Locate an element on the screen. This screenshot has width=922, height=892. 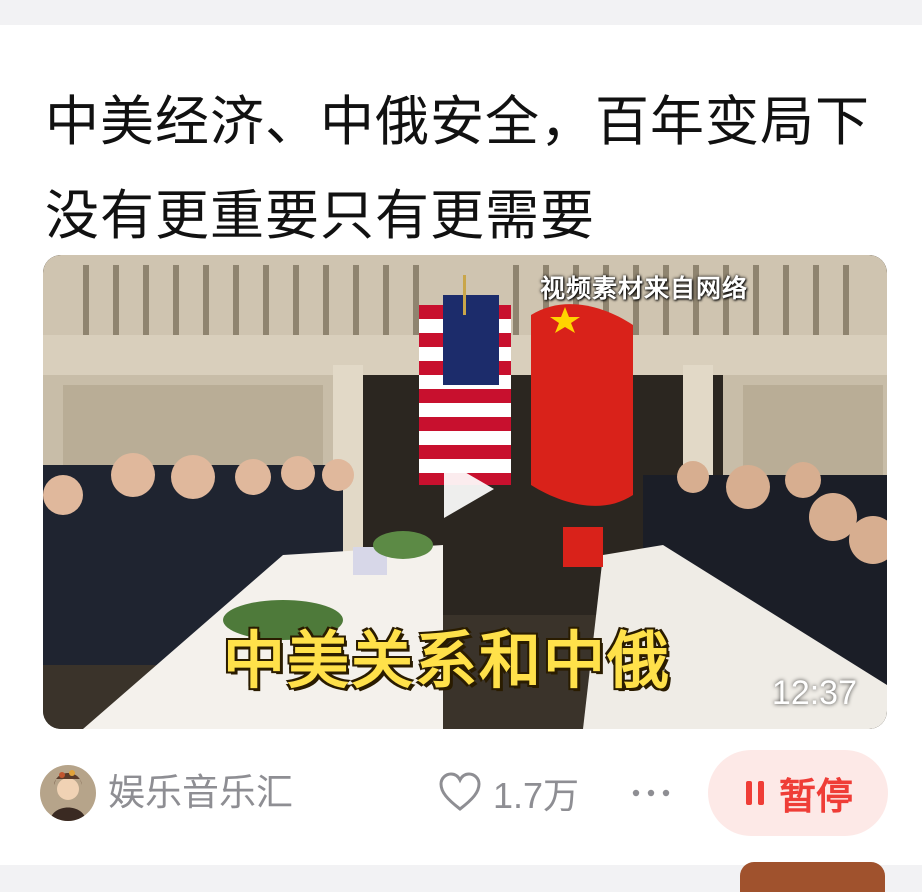
heart-icon is located at coordinates (460, 791).